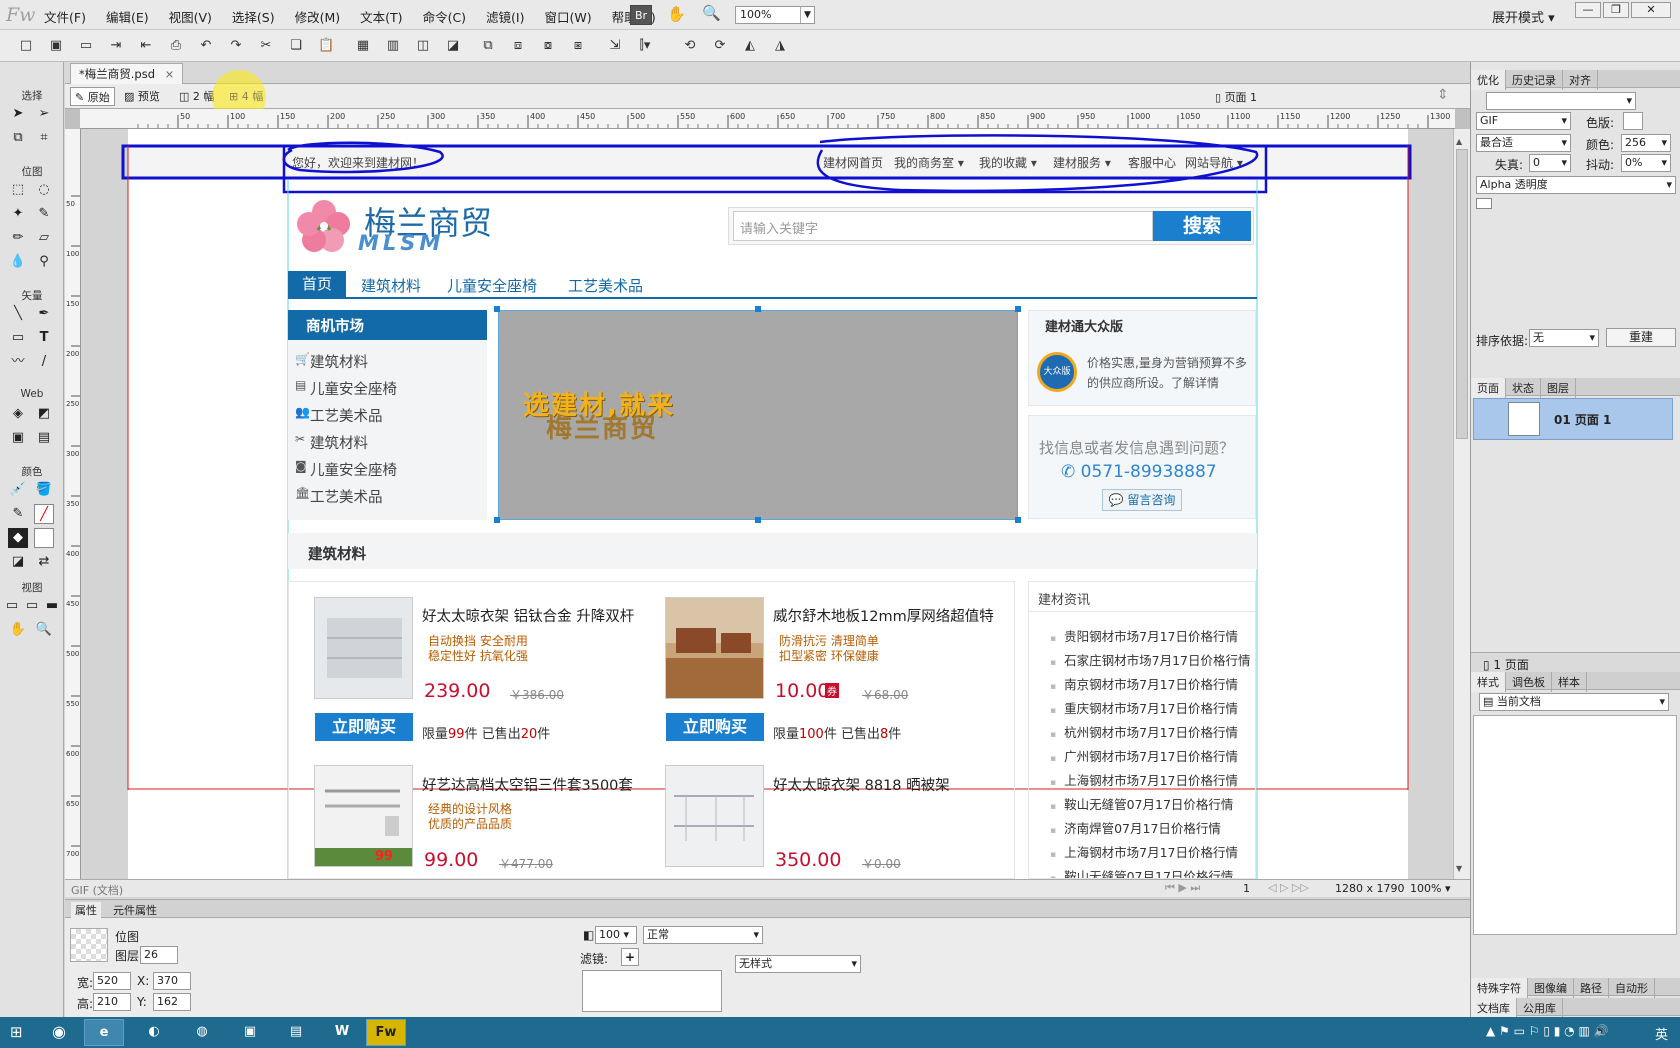 This screenshot has width=1680, height=1048. I want to click on brush-tool-icon: ✎, so click(44, 214).